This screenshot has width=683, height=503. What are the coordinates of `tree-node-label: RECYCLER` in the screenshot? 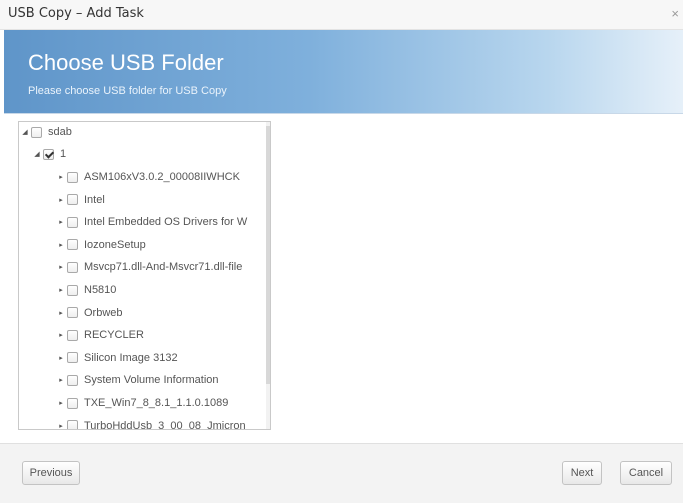 It's located at (114, 335).